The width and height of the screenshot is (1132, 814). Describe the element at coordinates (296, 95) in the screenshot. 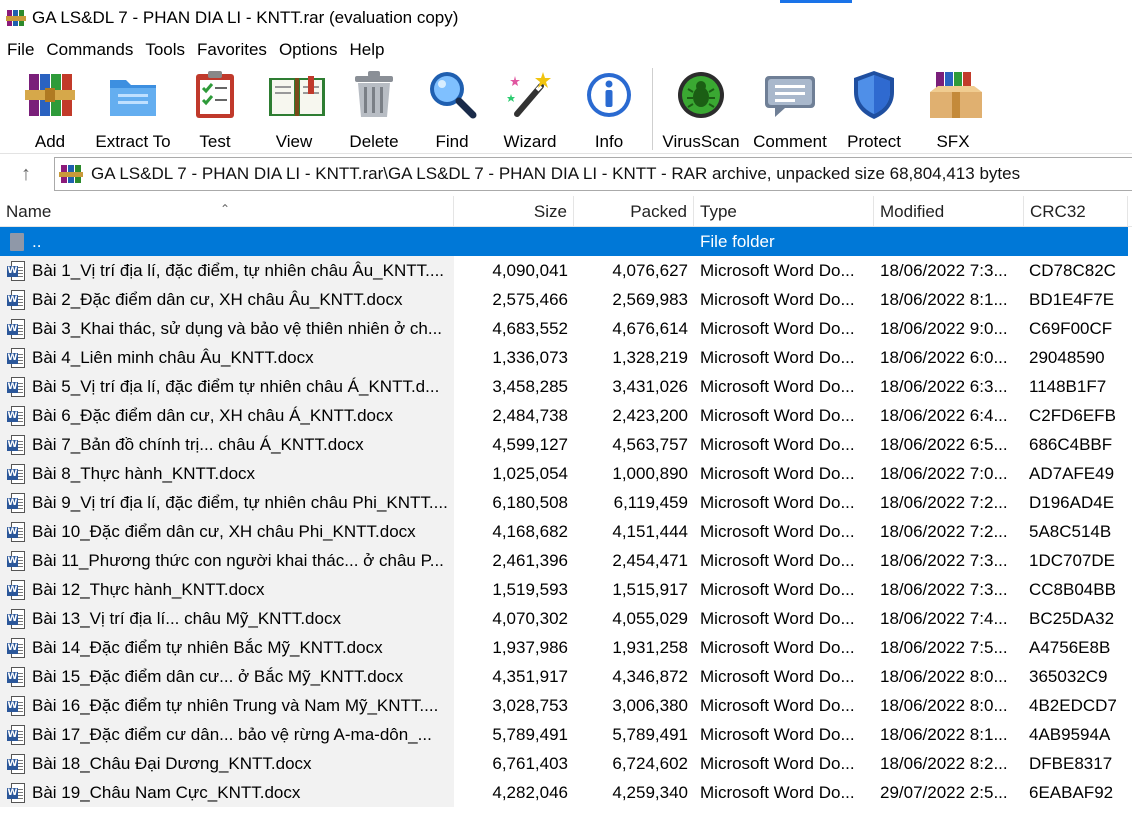

I see `view-book-icon` at that location.